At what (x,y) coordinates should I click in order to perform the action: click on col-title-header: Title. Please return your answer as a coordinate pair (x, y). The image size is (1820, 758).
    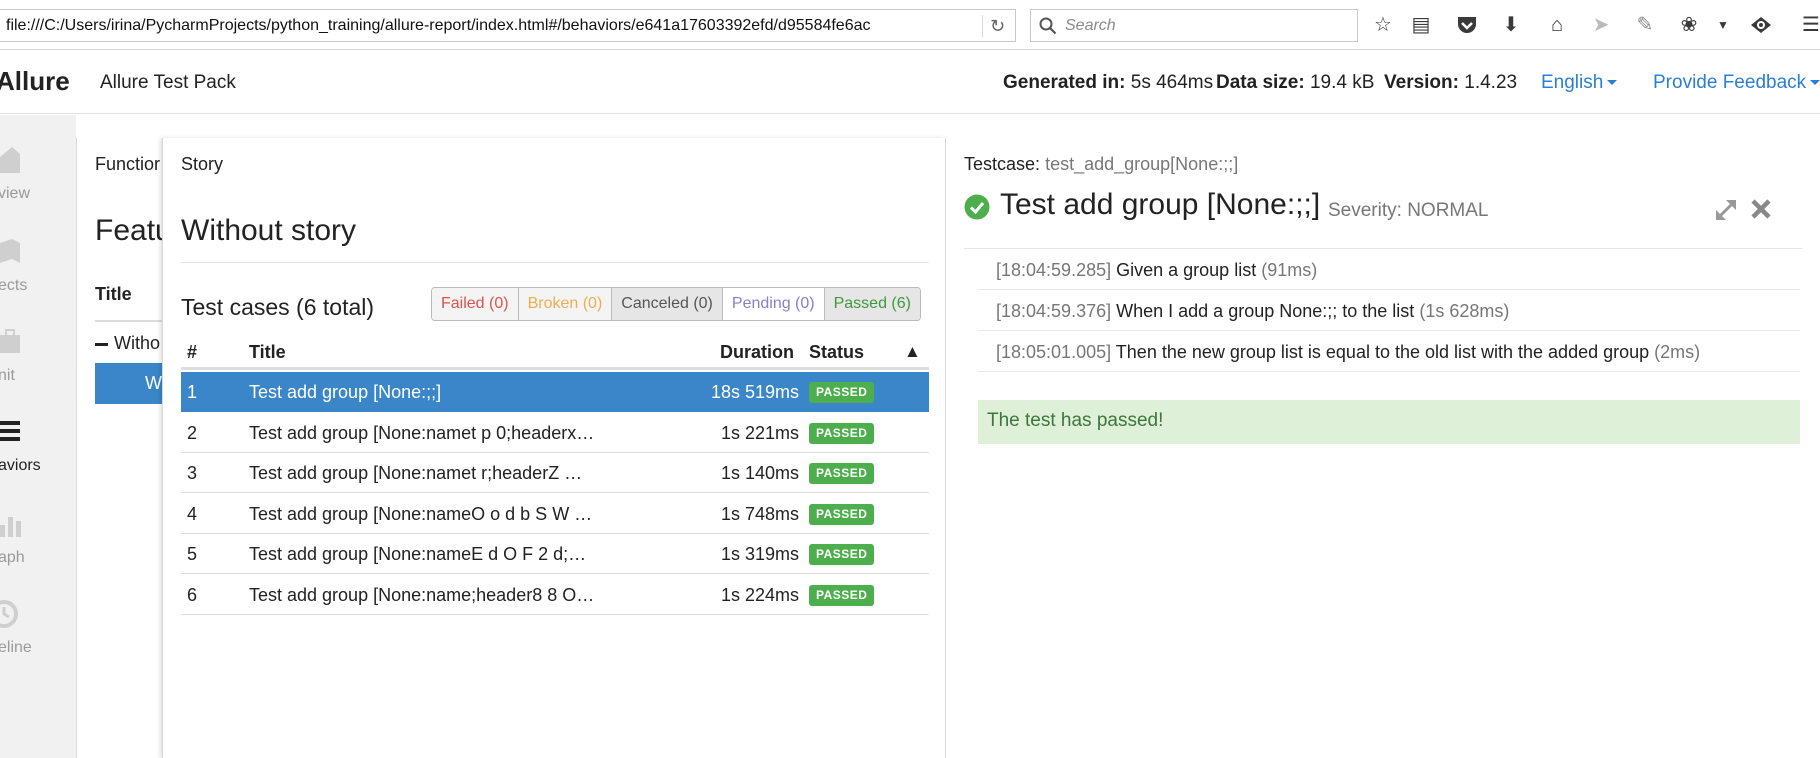
    Looking at the image, I should click on (267, 352).